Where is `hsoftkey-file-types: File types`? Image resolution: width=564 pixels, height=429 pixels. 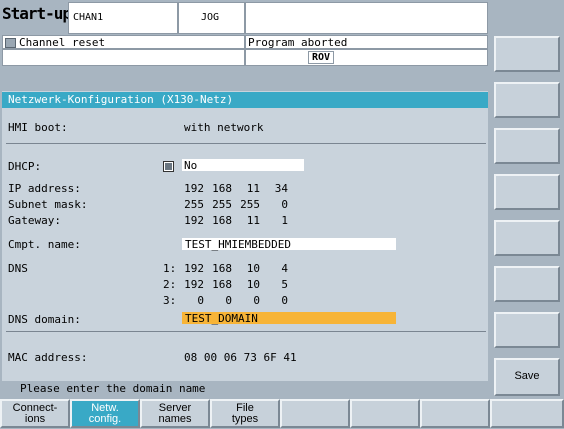
hsoftkey-file-types: File types is located at coordinates (245, 413).